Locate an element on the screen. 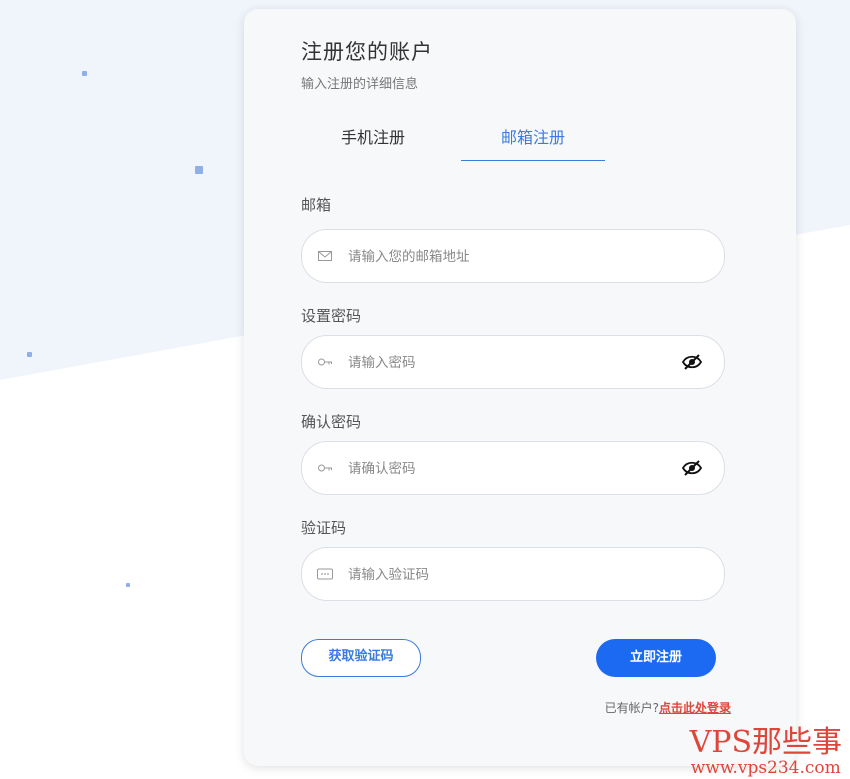  login-prompt: 已有帐户?点击此处登录 is located at coordinates (668, 707).